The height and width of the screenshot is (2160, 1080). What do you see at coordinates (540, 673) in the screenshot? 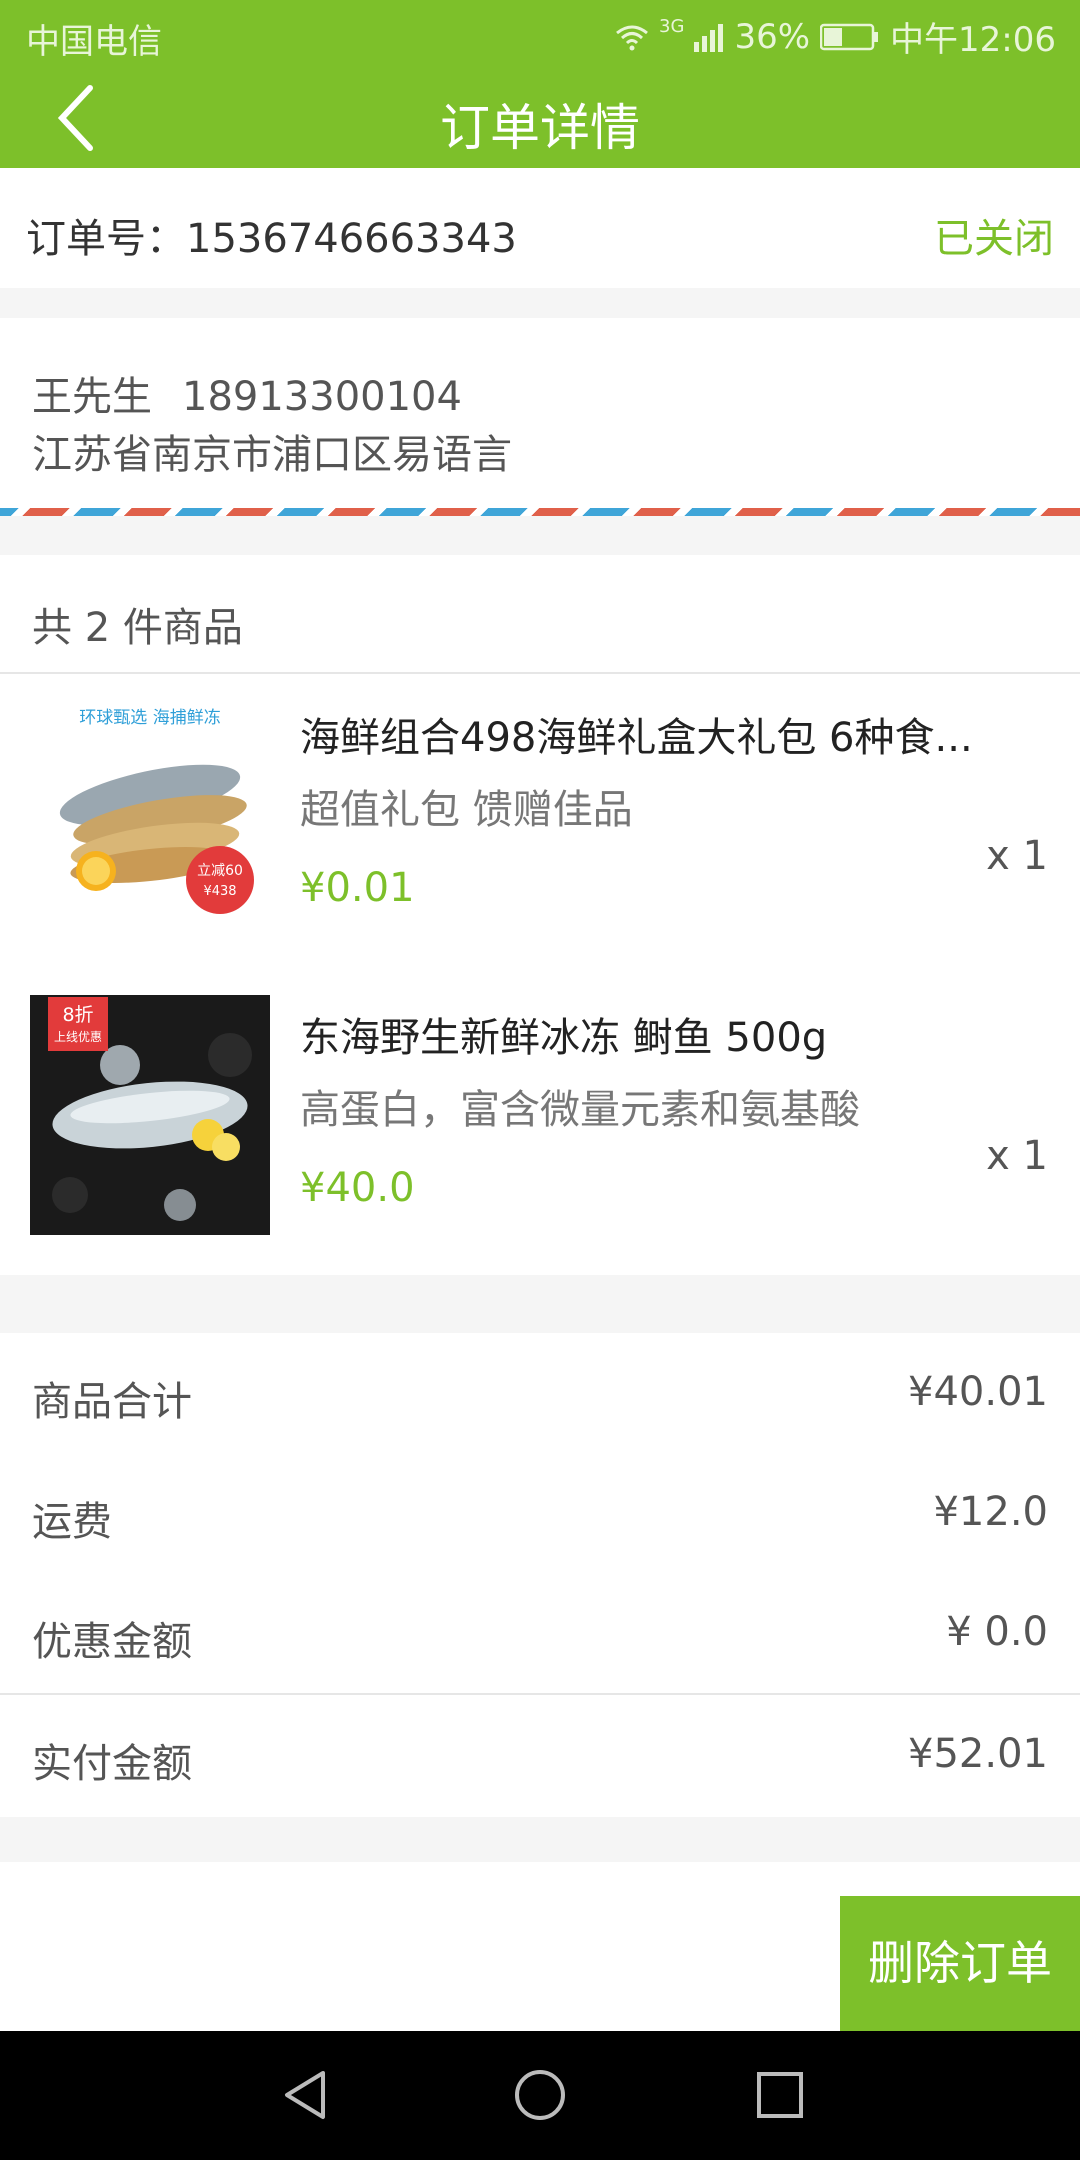
I see `goods-divider` at bounding box center [540, 673].